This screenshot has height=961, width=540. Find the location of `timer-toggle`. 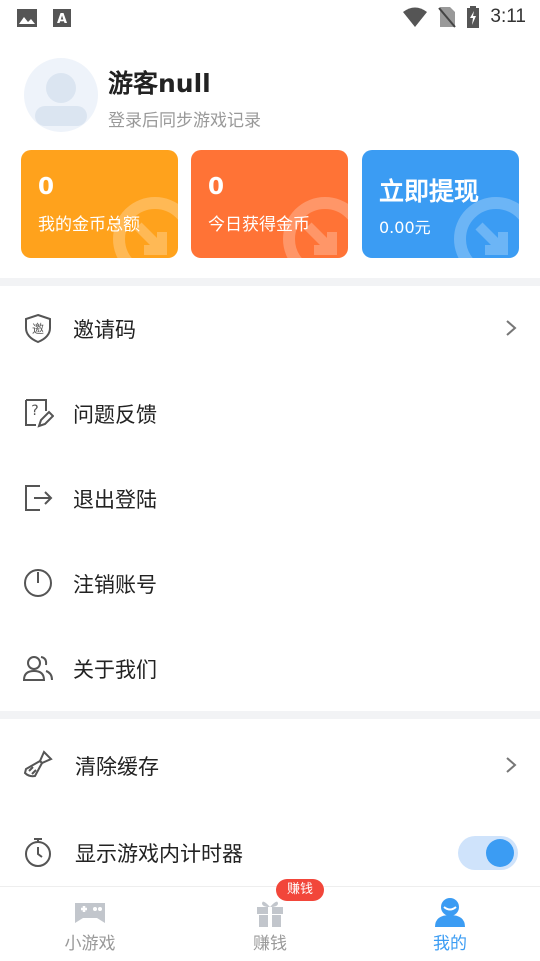

timer-toggle is located at coordinates (488, 853).